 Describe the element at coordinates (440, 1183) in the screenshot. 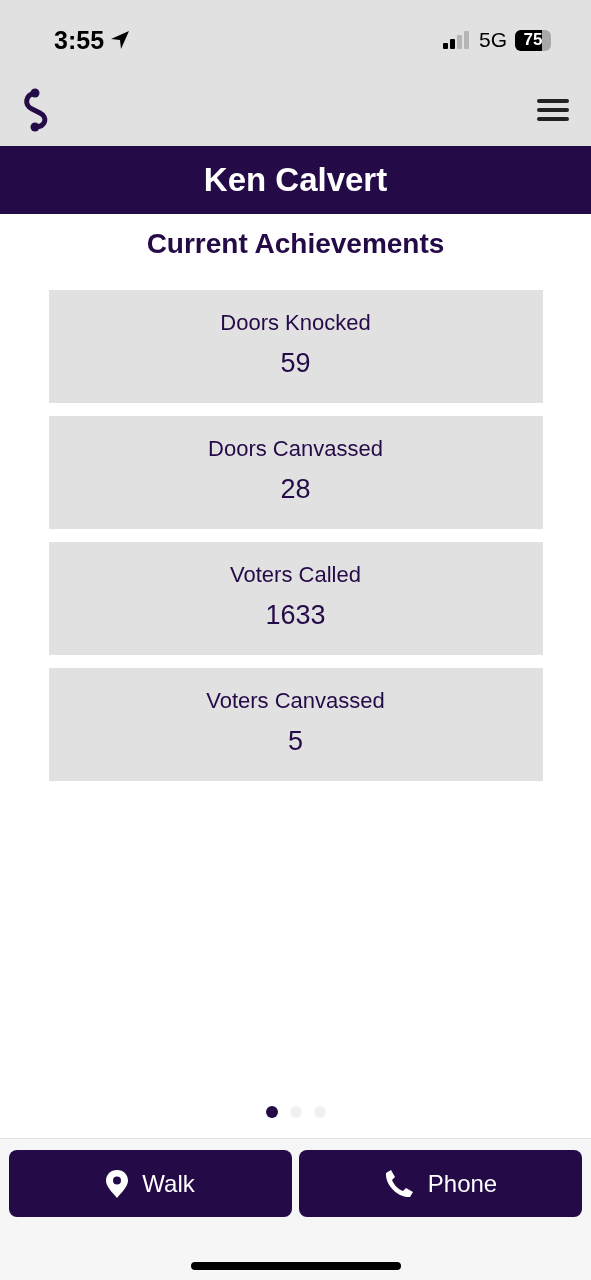

I see `phone-button: Phone` at that location.